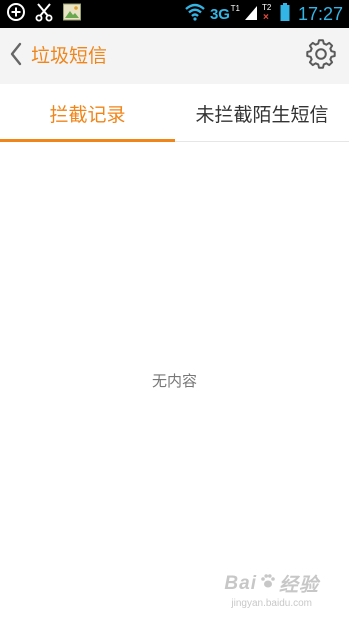 The width and height of the screenshot is (349, 619). What do you see at coordinates (271, 603) in the screenshot?
I see `watermark-url: jingyan.baidu.com` at bounding box center [271, 603].